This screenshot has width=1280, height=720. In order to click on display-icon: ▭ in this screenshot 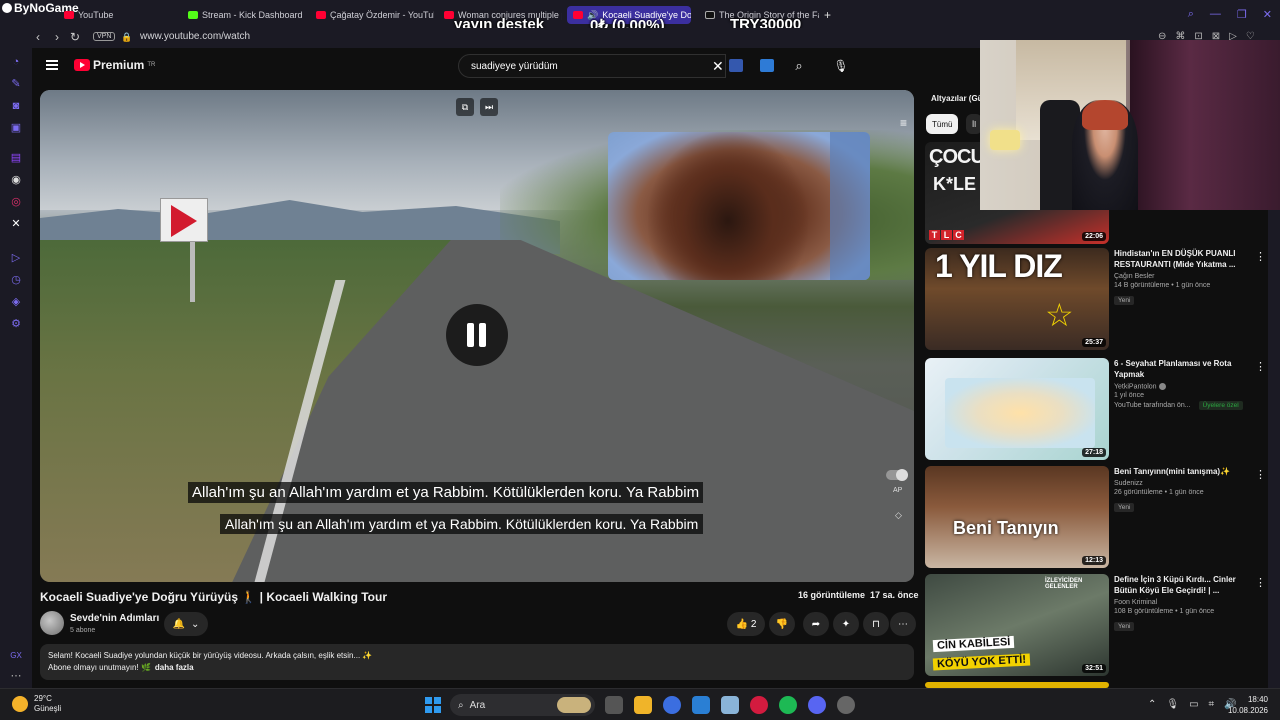, I will do `click(1193, 704)`.